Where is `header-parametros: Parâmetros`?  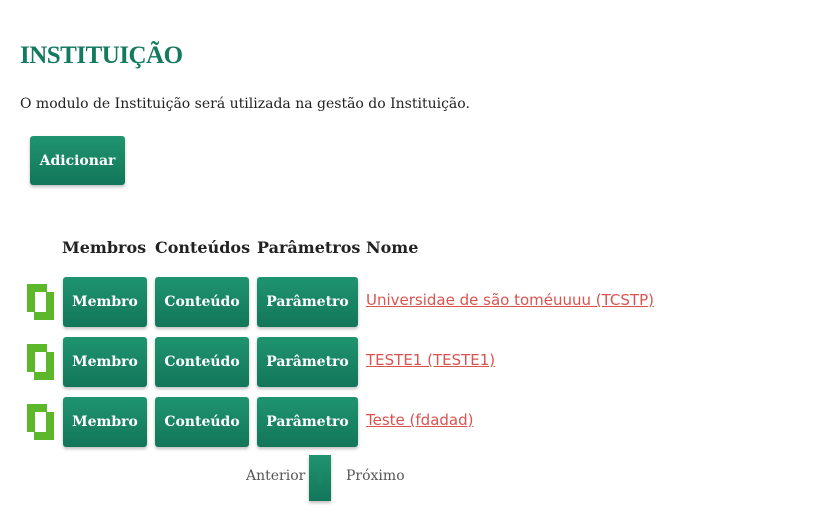
header-parametros: Parâmetros is located at coordinates (309, 247).